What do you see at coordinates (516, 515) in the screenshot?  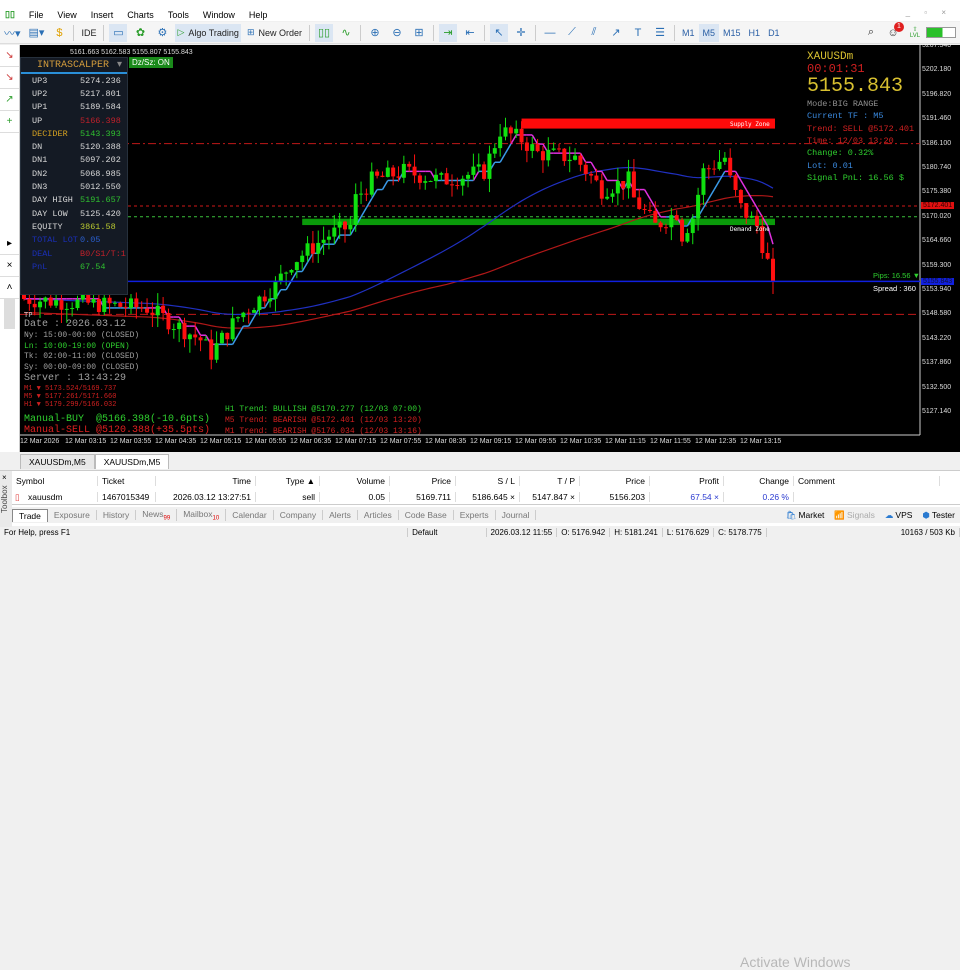 I see `tab-journal: Journal` at bounding box center [516, 515].